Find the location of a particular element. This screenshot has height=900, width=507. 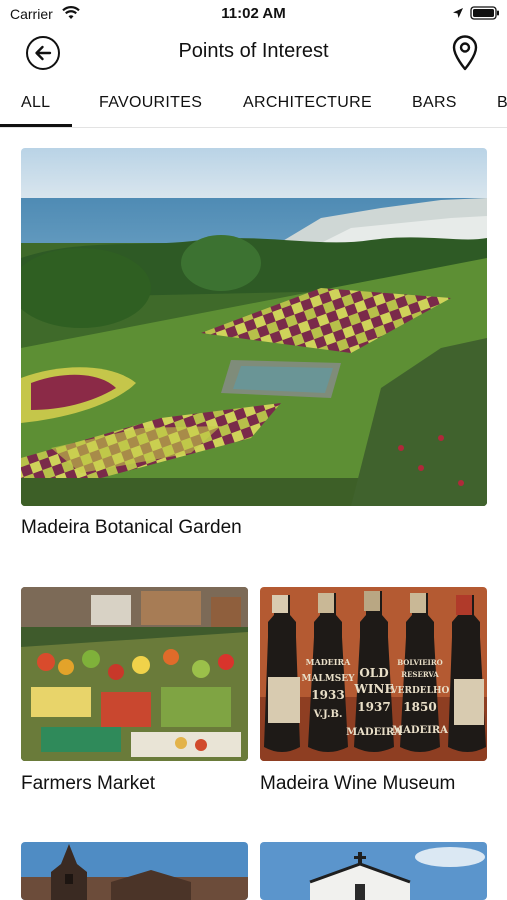

wine-label-text: OLD is located at coordinates (373, 673).